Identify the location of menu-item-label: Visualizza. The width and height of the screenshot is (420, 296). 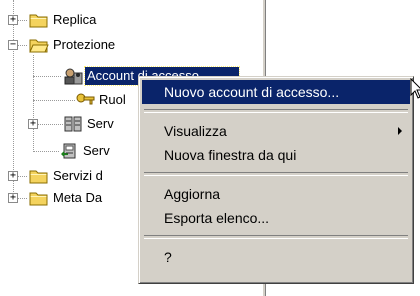
(195, 131).